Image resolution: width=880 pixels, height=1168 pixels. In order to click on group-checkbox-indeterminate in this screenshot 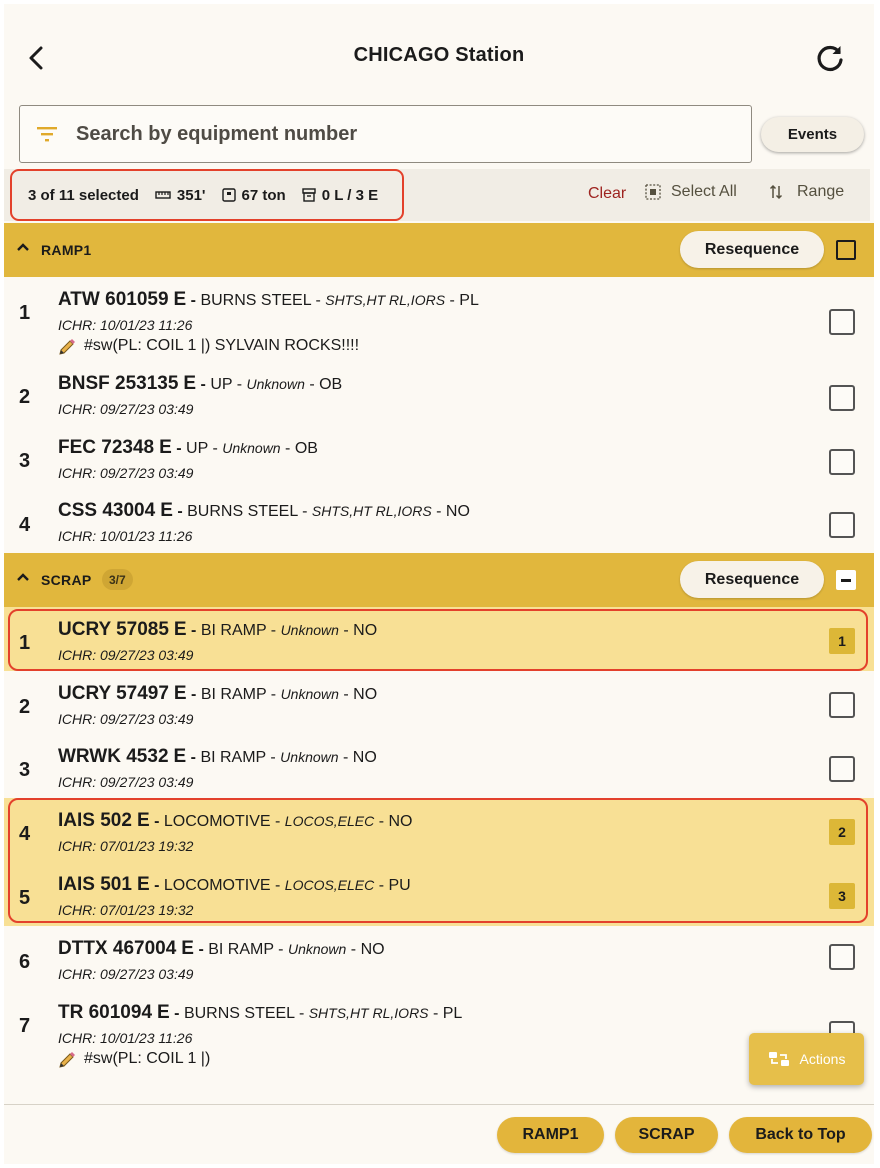, I will do `click(846, 580)`.